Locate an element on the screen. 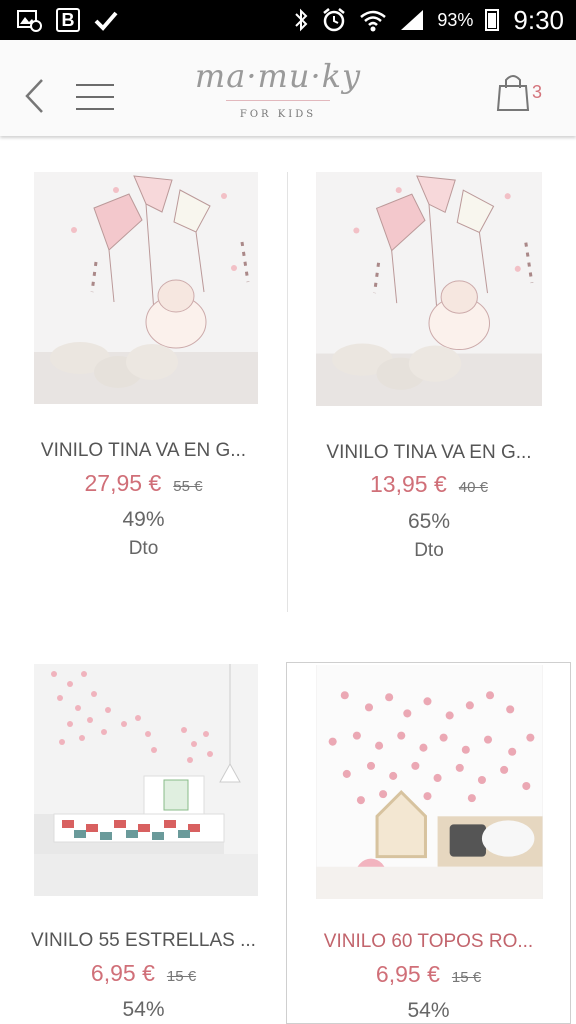  cart-count-badge: 3 is located at coordinates (537, 92).